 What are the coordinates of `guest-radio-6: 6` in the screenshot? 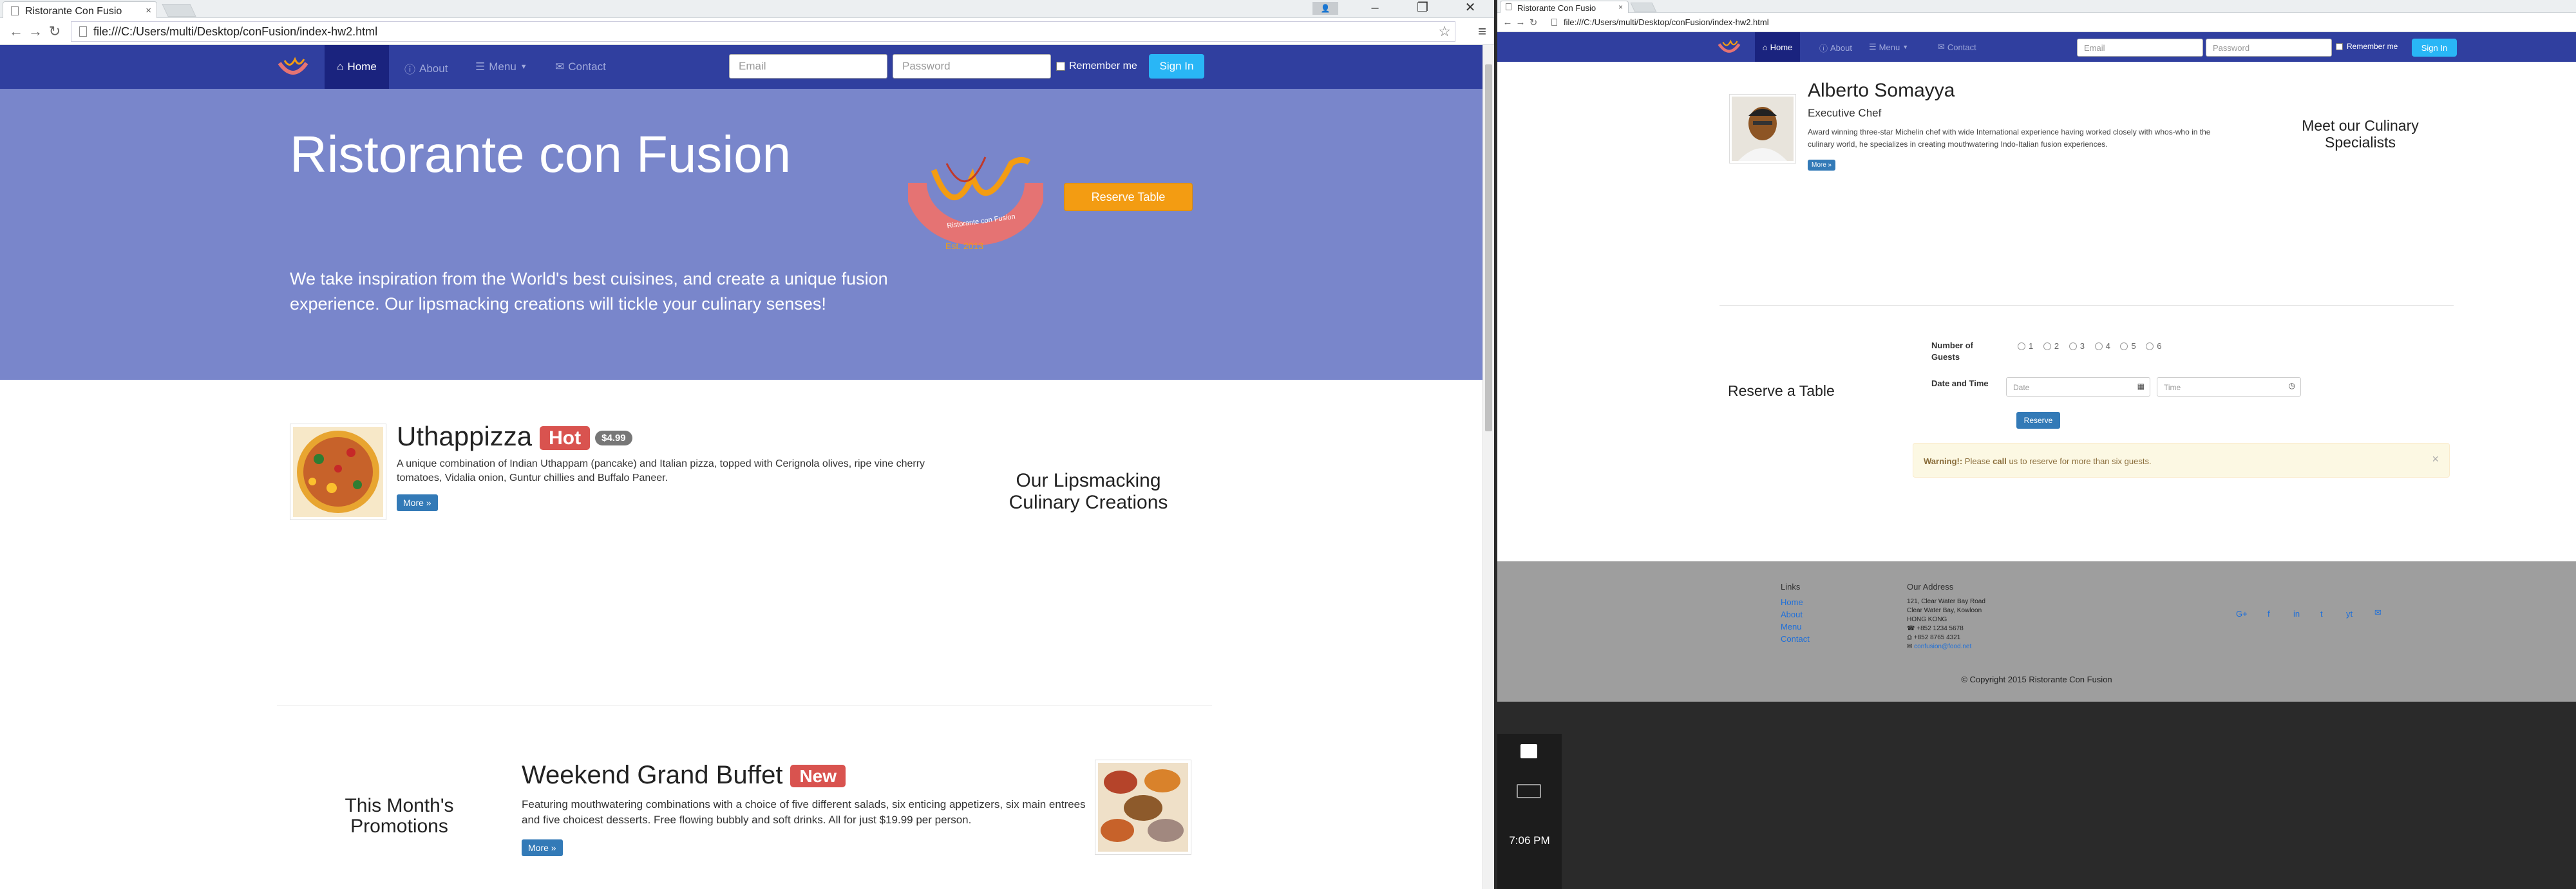 It's located at (2154, 346).